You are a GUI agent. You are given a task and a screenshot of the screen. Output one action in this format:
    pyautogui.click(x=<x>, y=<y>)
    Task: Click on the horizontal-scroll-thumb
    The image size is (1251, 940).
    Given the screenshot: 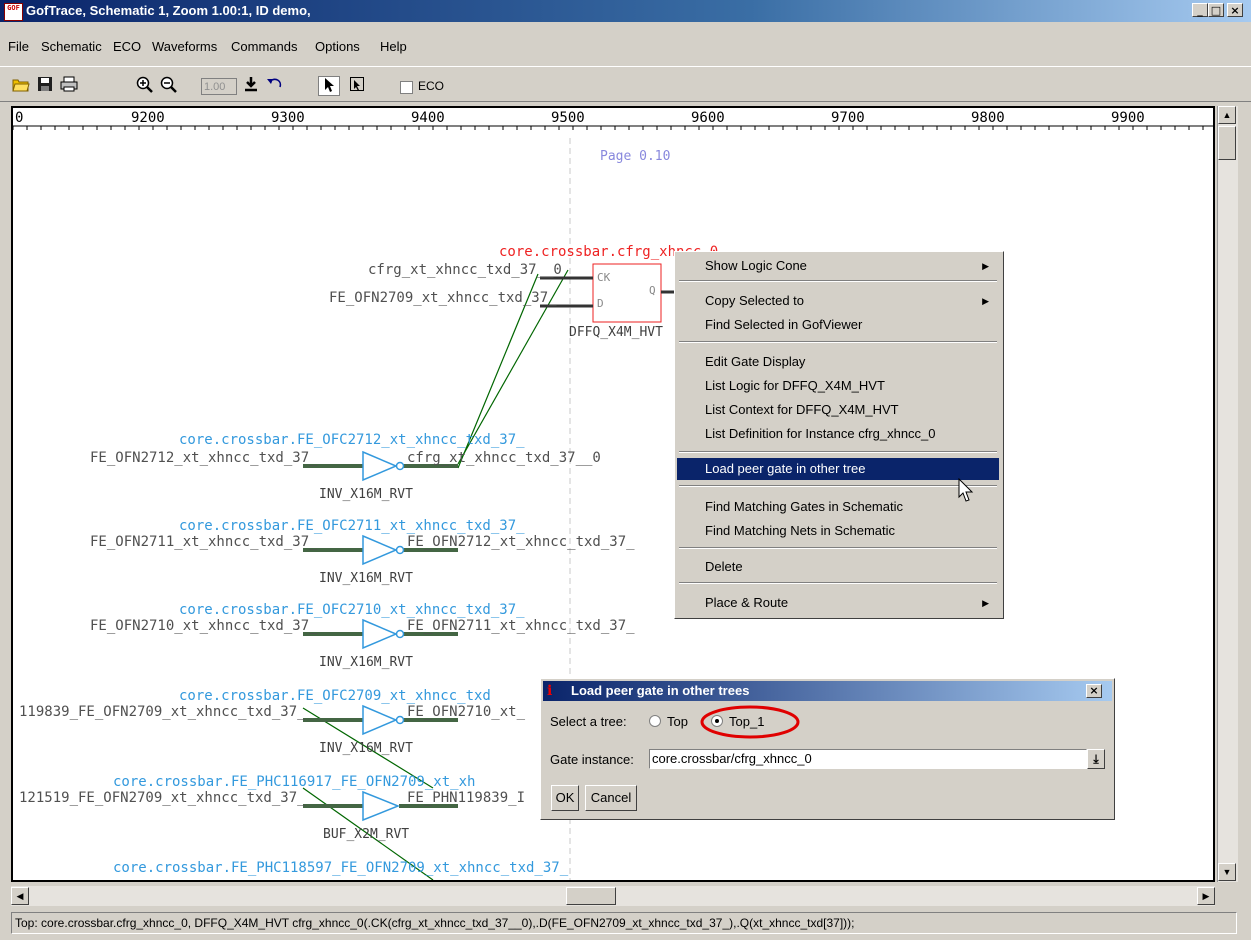 What is the action you would take?
    pyautogui.click(x=591, y=896)
    